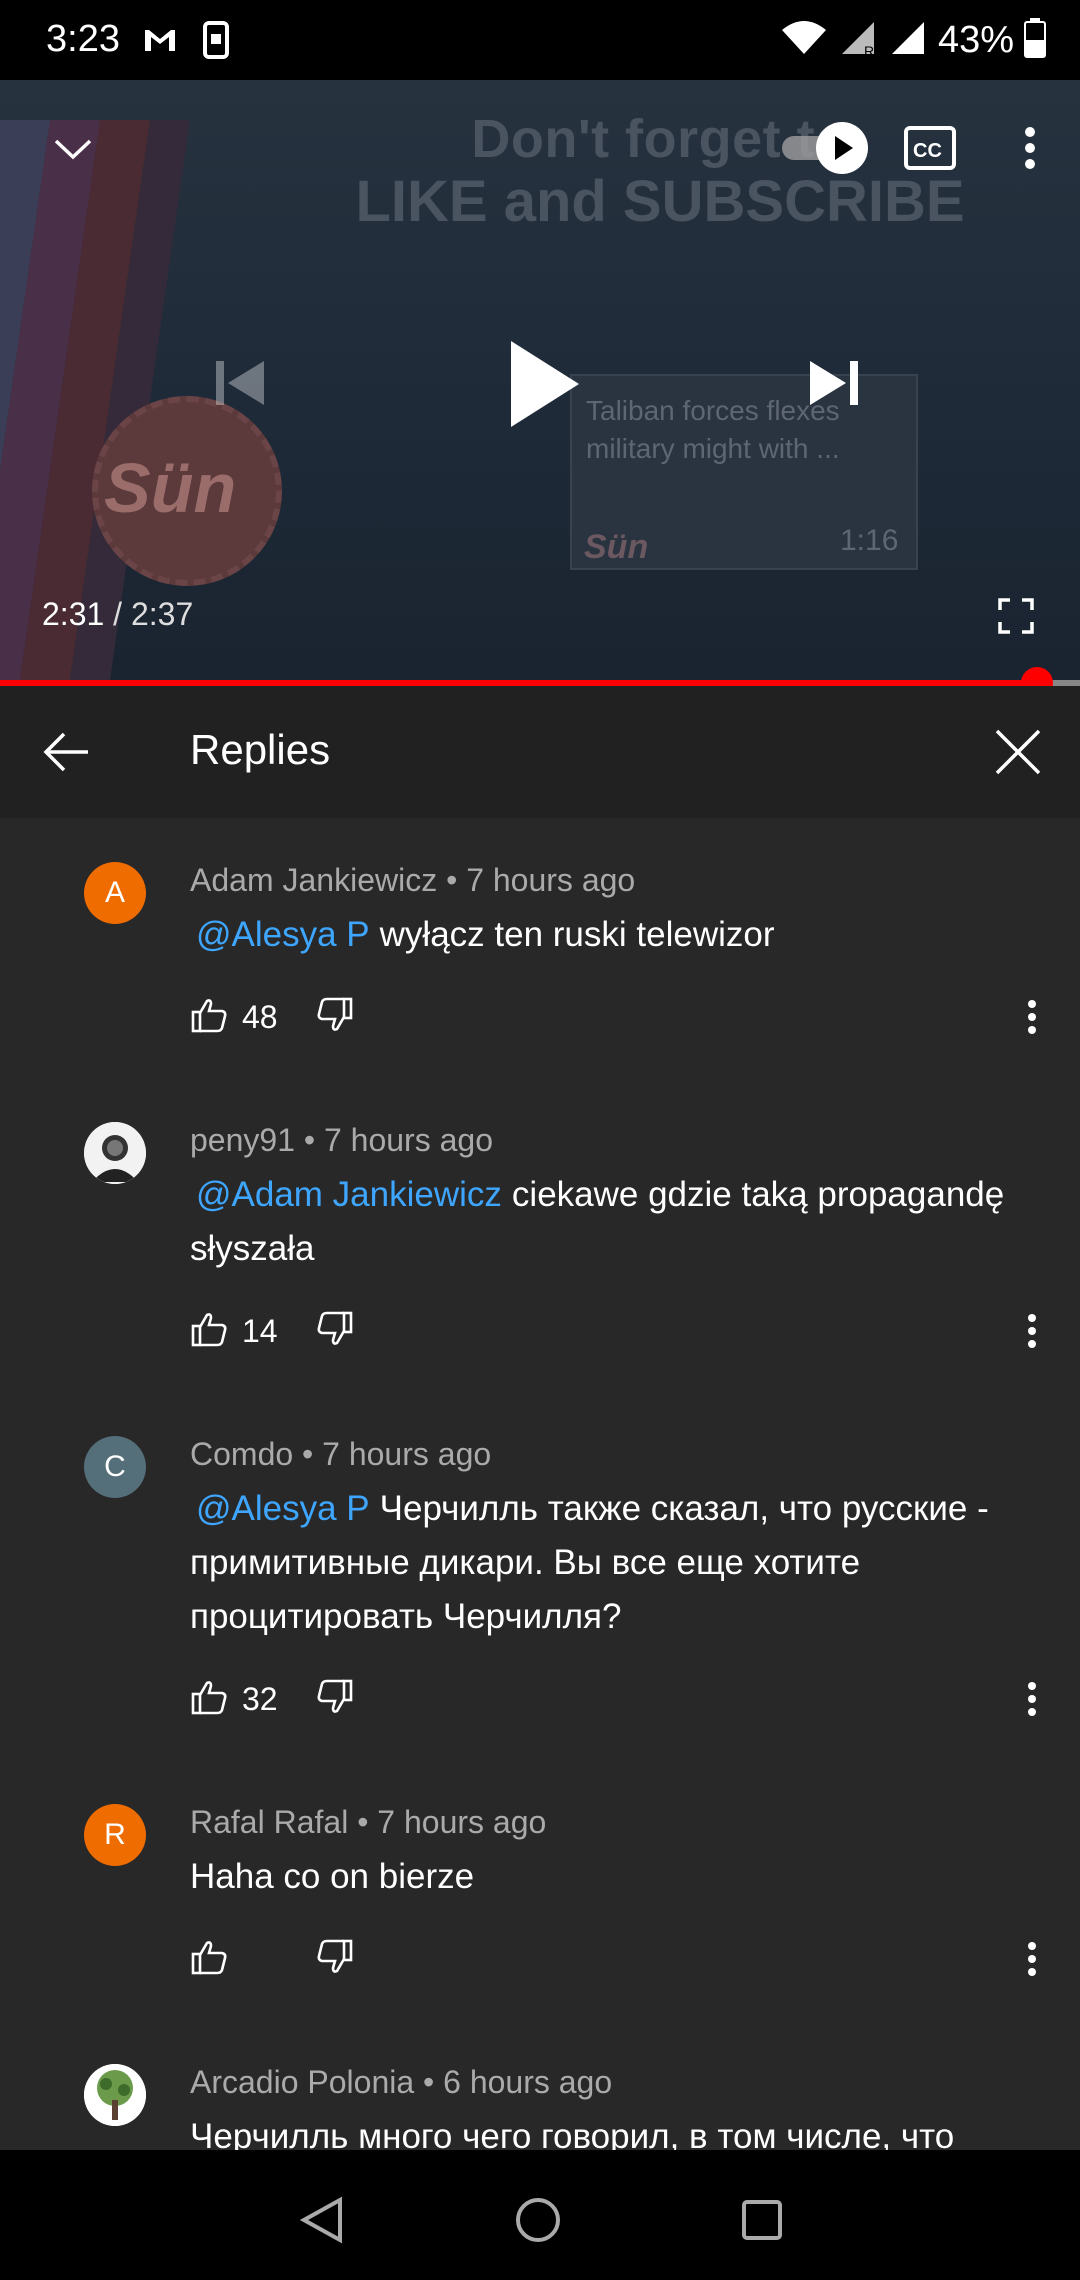 Image resolution: width=1080 pixels, height=2280 pixels. Describe the element at coordinates (302, 2082) in the screenshot. I see `comment-author: Arcadio Polonia` at that location.